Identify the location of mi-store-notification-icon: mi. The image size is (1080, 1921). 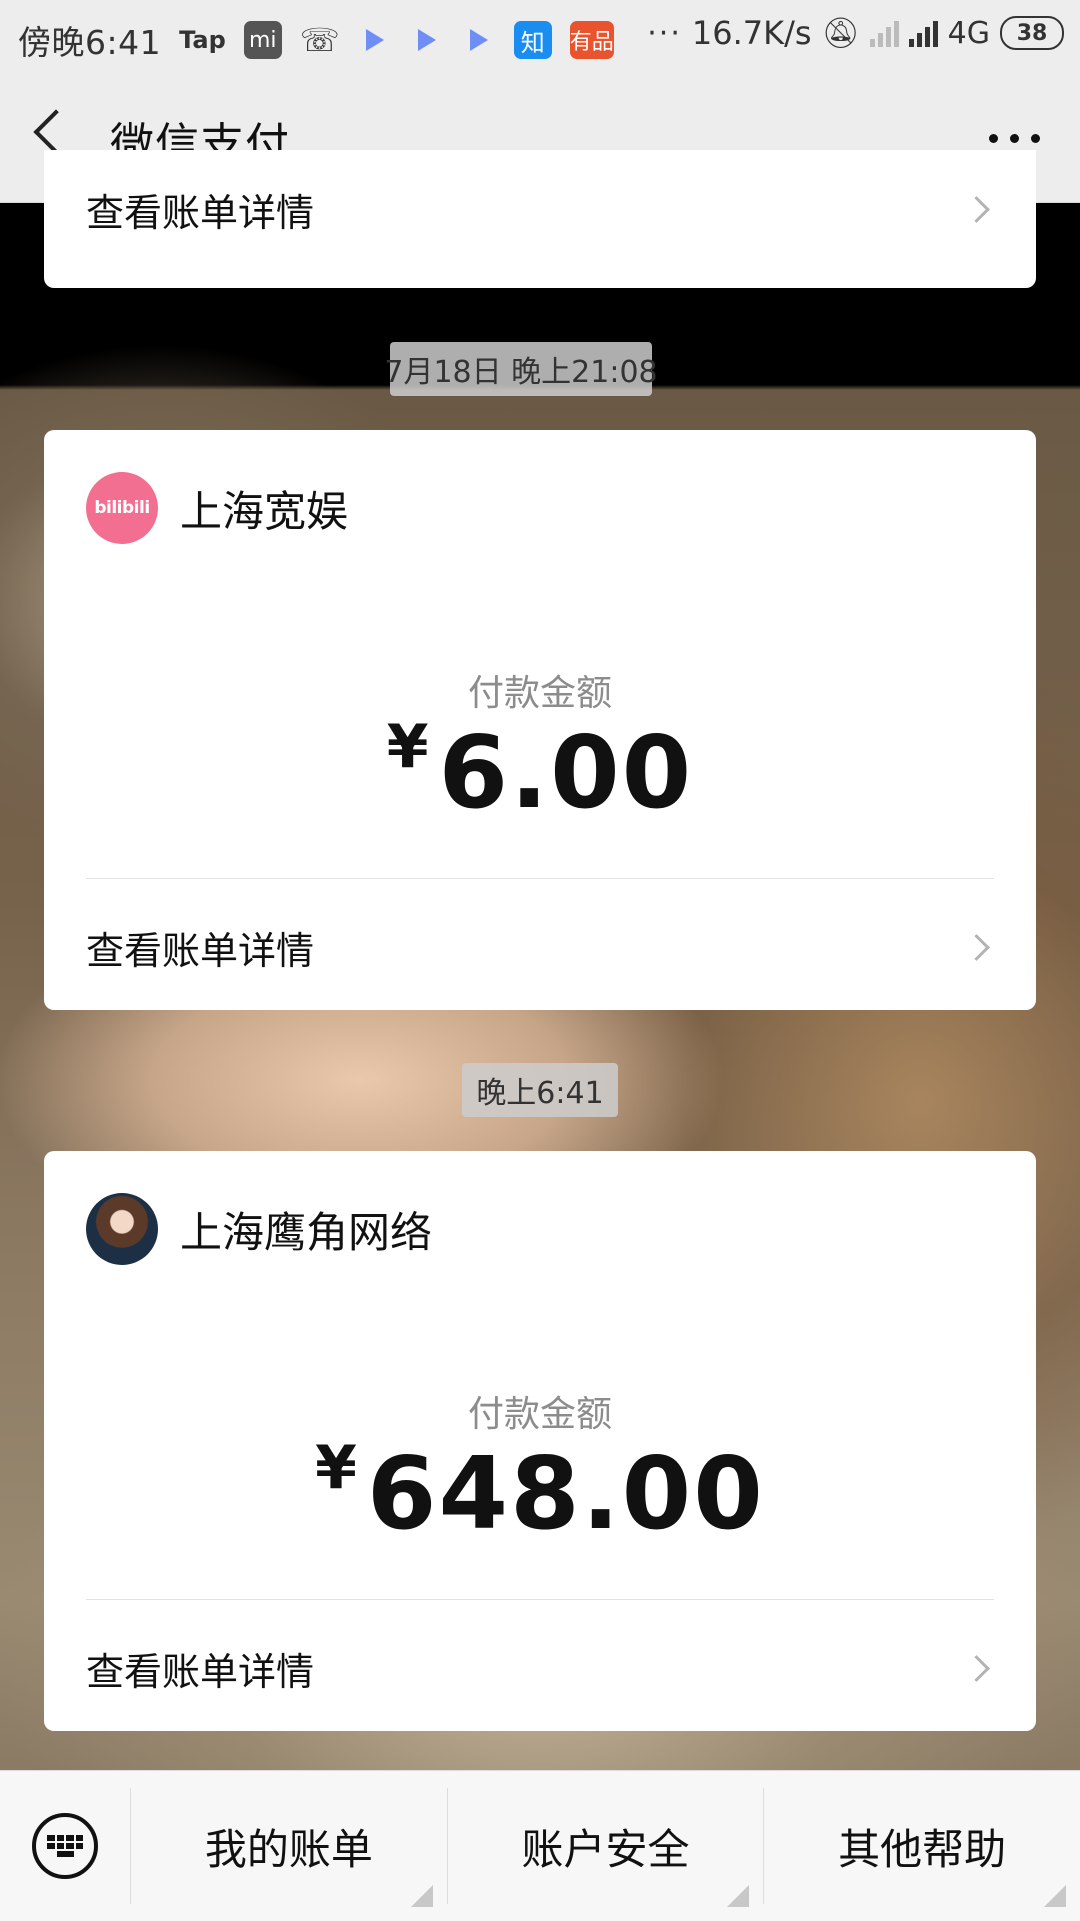
(262, 40).